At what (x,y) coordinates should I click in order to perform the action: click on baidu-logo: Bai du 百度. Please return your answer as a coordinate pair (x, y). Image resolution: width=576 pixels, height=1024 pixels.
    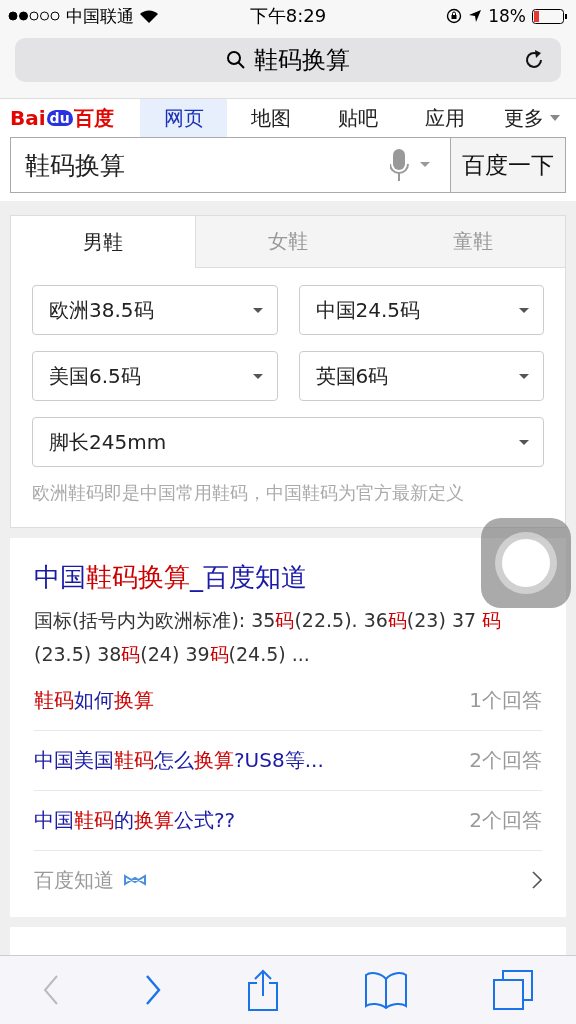
    Looking at the image, I should click on (70, 118).